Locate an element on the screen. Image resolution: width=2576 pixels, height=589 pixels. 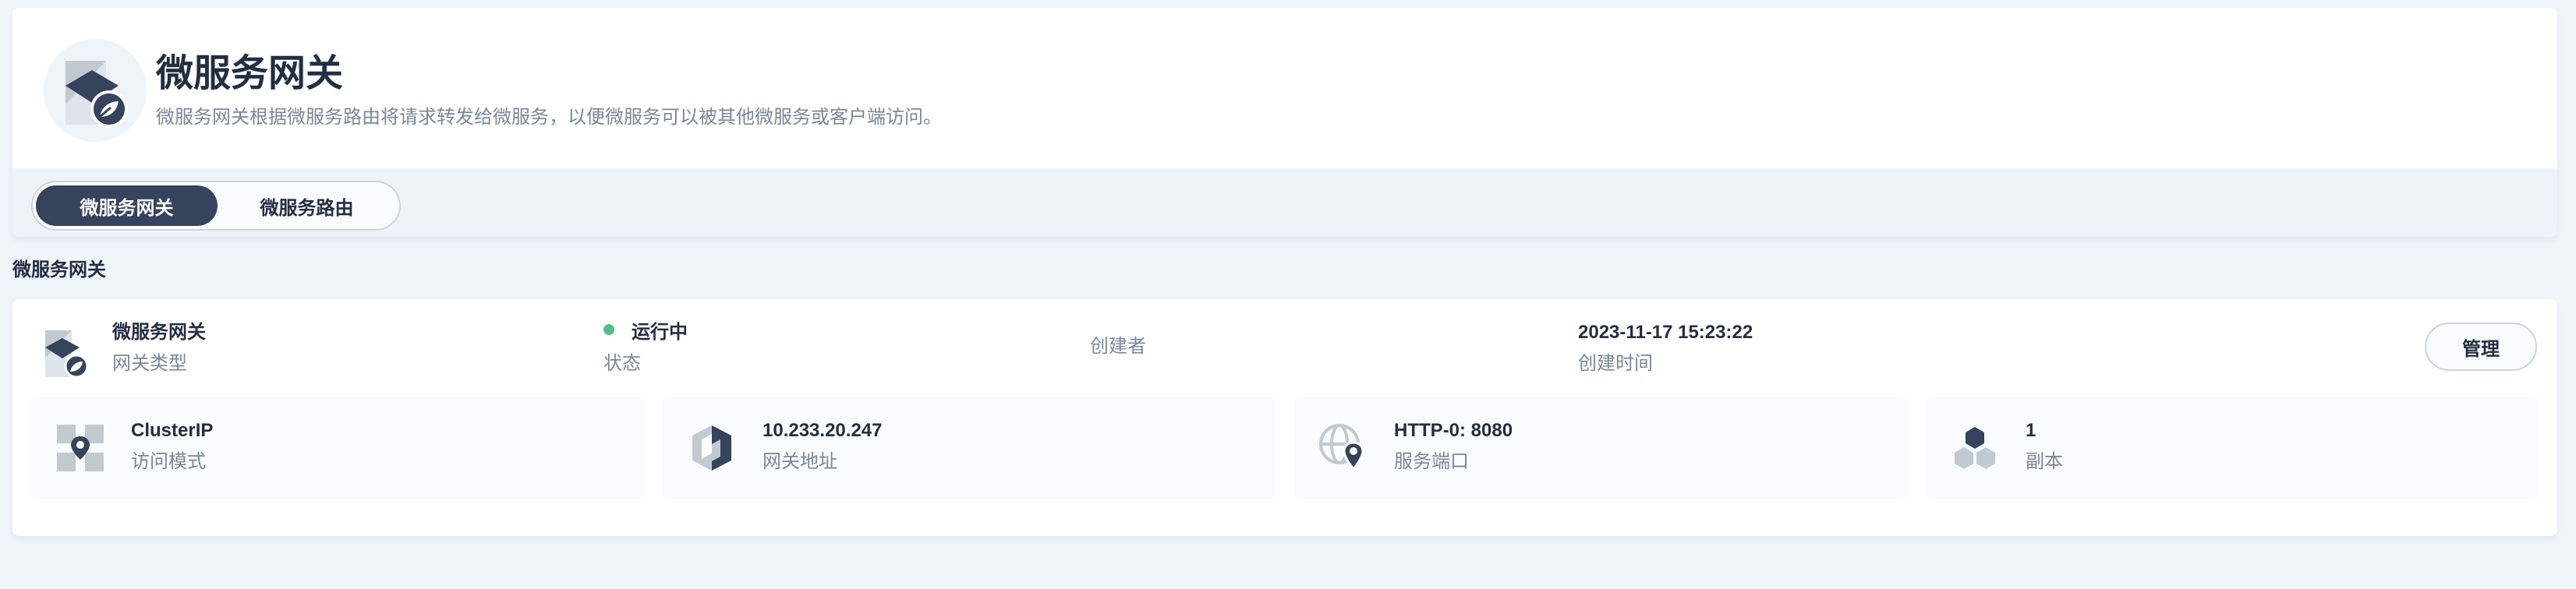
section-title: 微服务网关 is located at coordinates (59, 269).